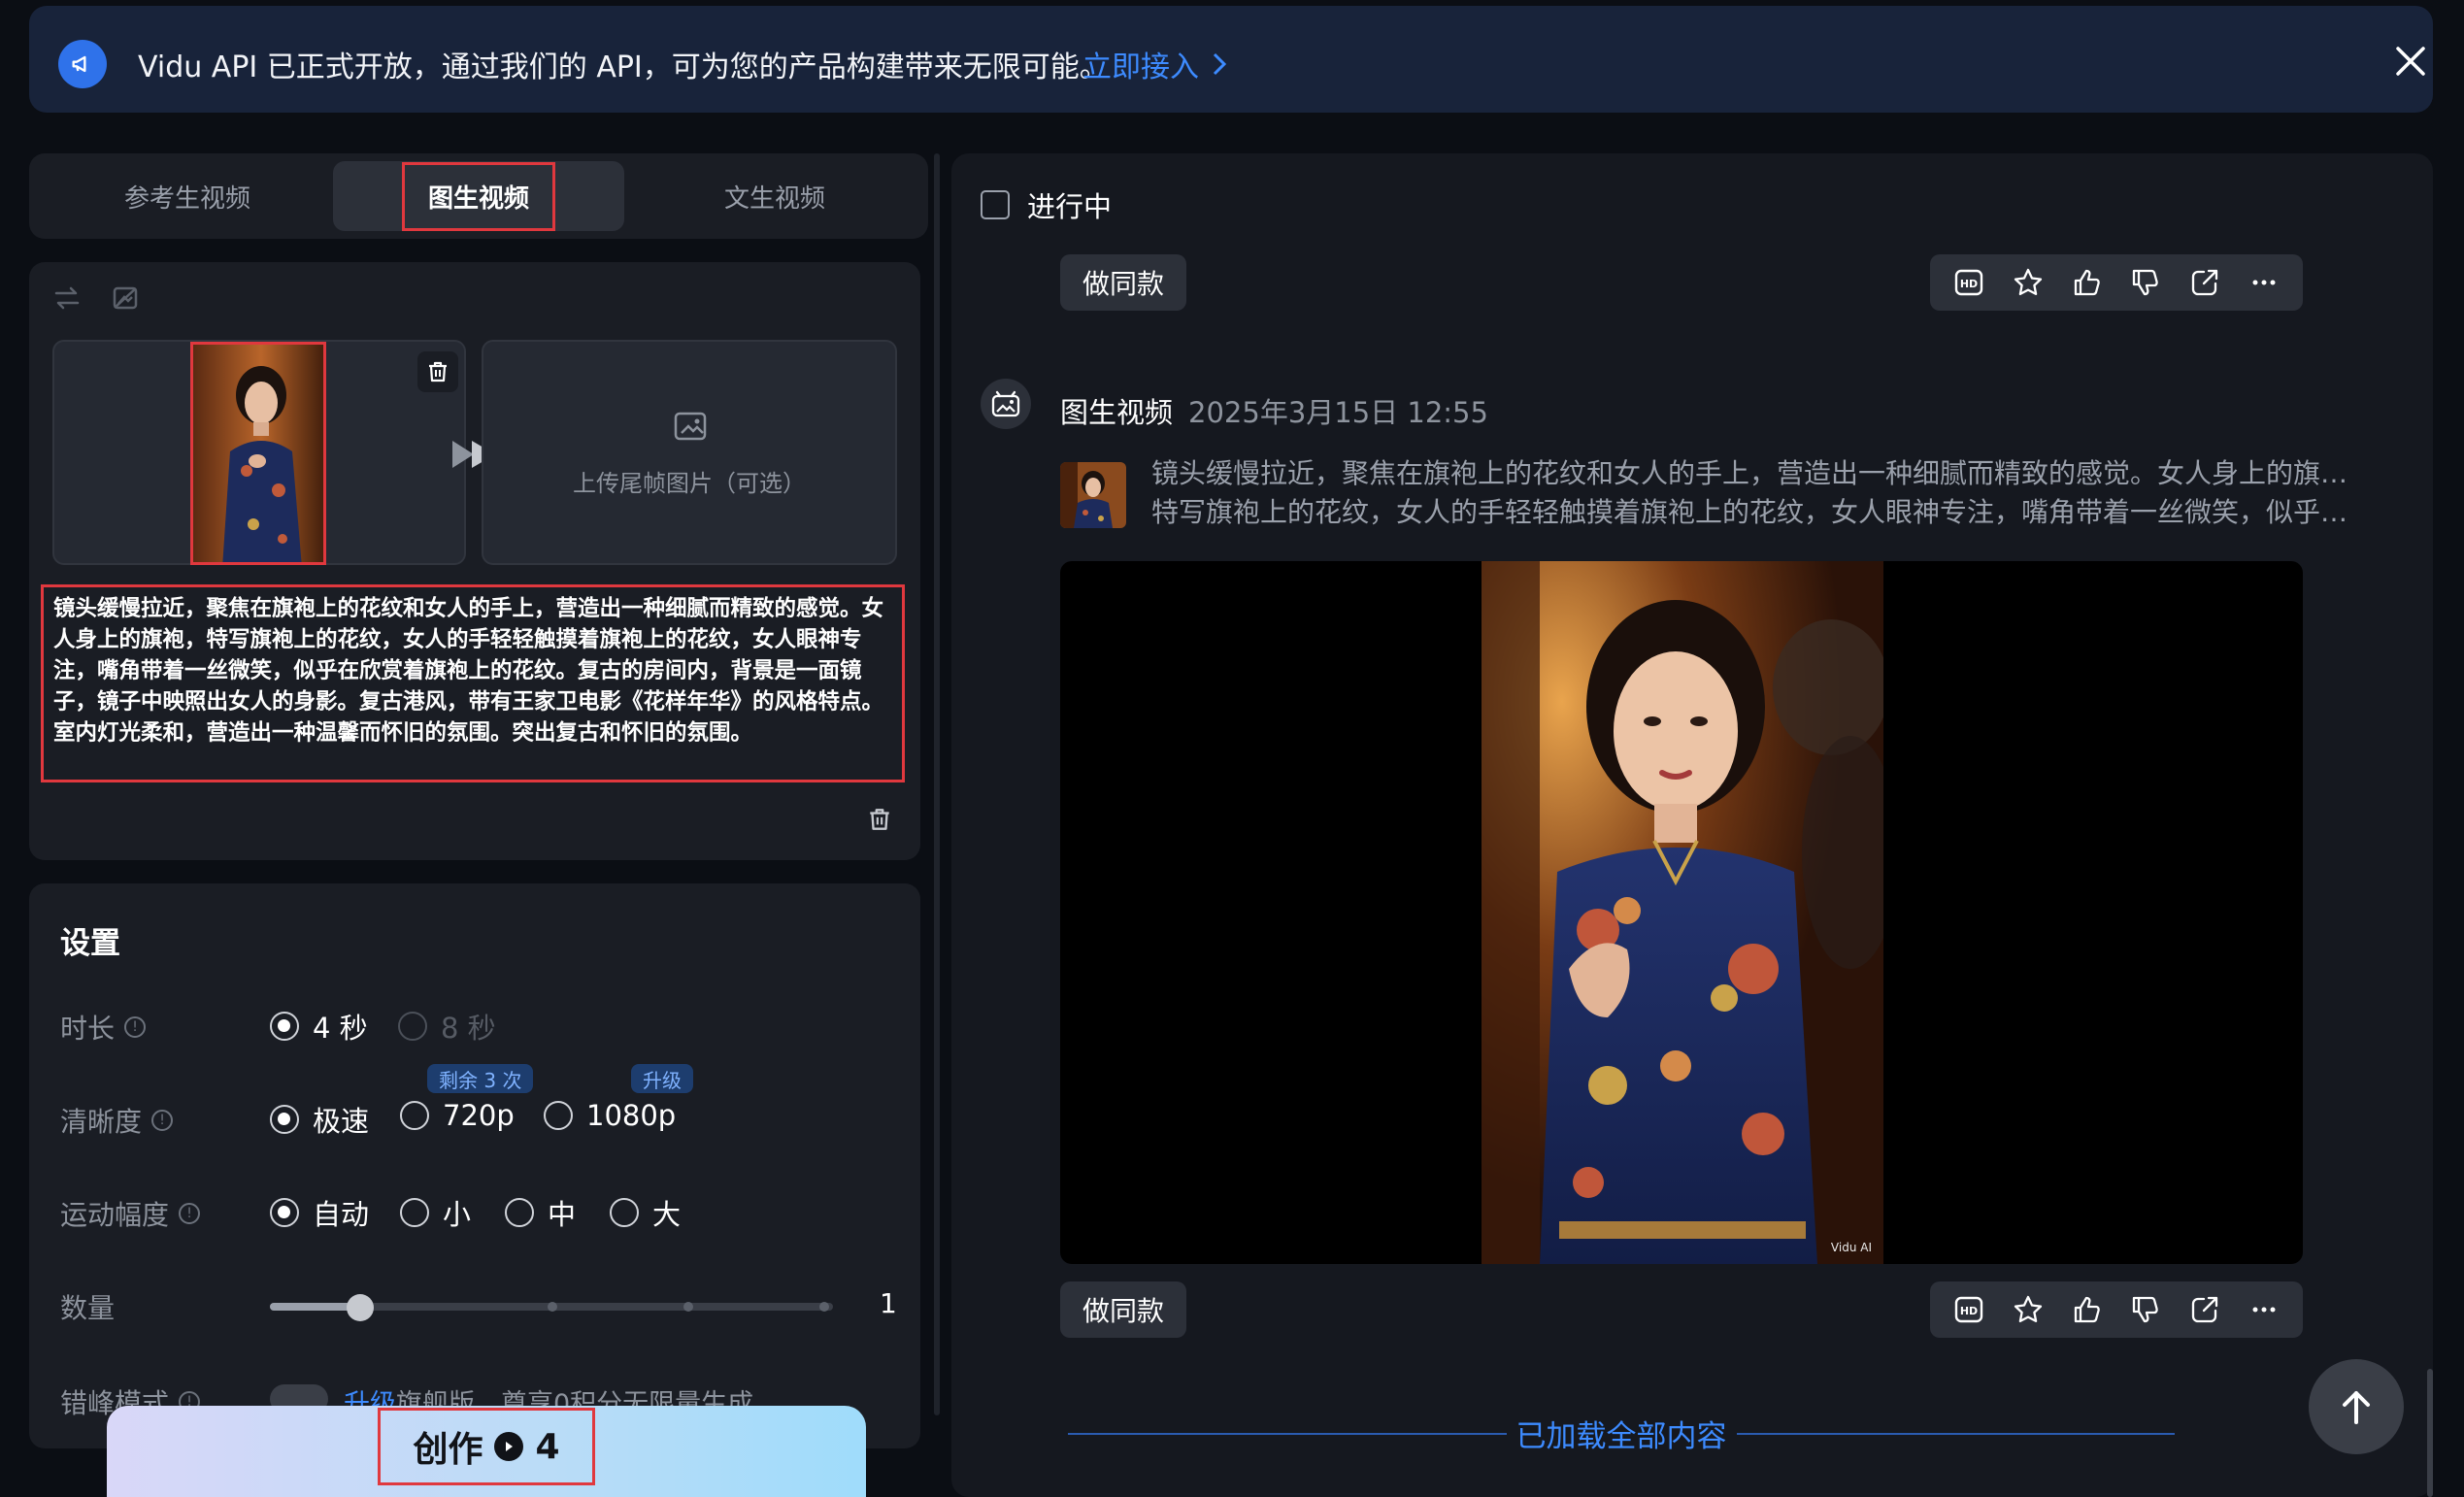 This screenshot has height=1497, width=2464. Describe the element at coordinates (995, 204) in the screenshot. I see `in-progress-checkbox` at that location.